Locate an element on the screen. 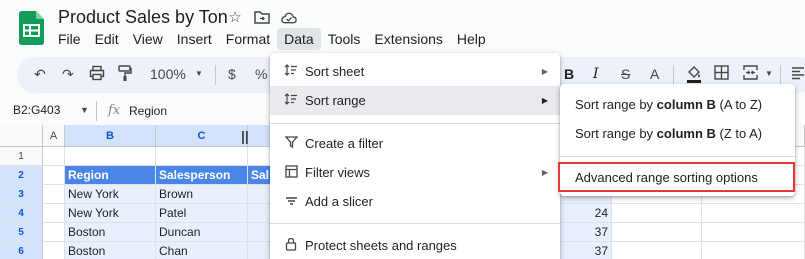 This screenshot has height=259, width=805. star-icon: ☆ is located at coordinates (235, 17).